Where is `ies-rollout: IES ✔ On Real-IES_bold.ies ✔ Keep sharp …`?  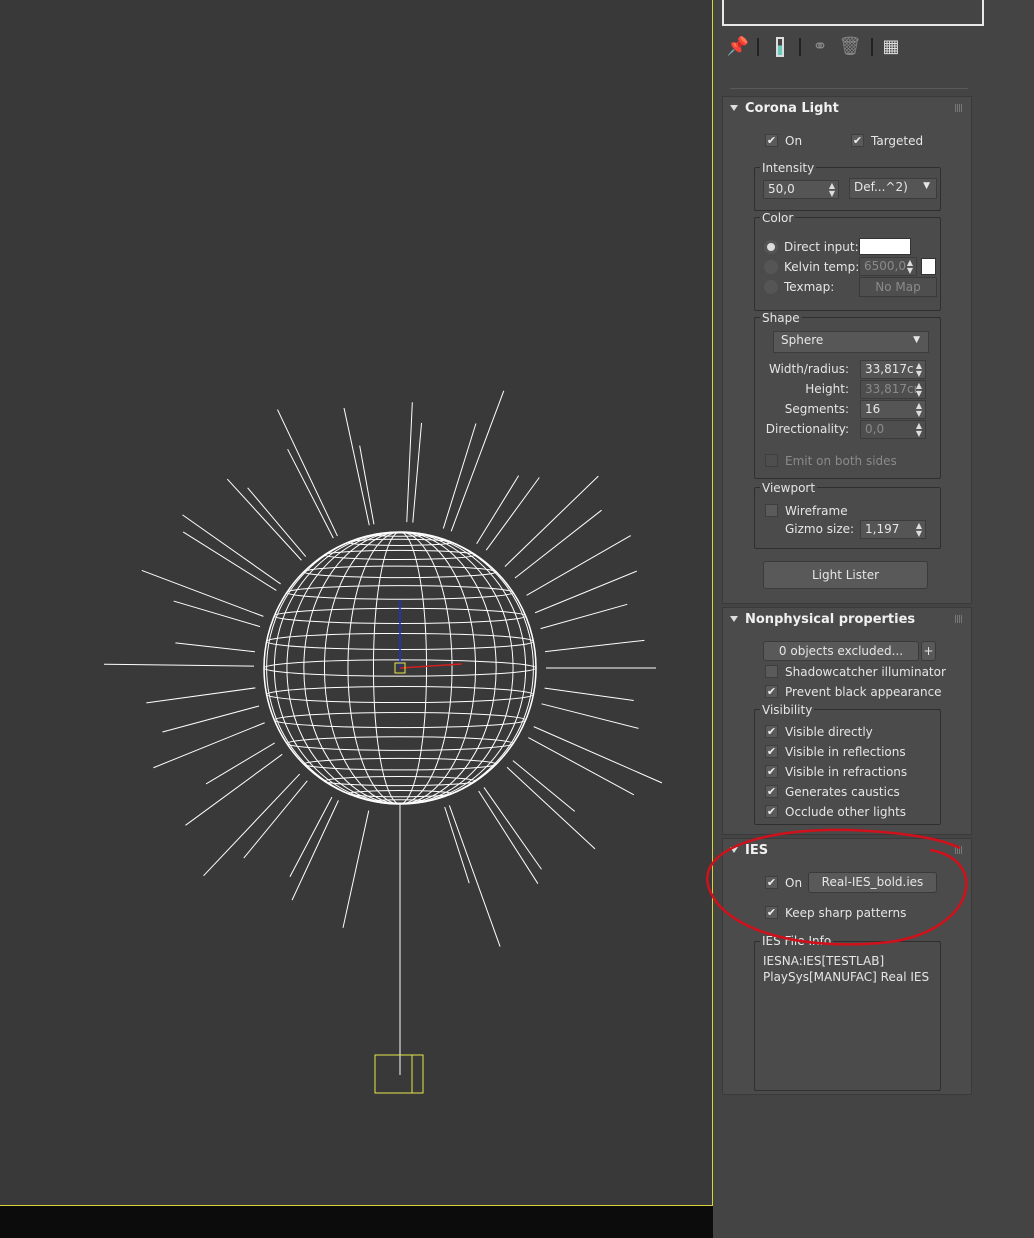 ies-rollout: IES ✔ On Real-IES_bold.ies ✔ Keep sharp … is located at coordinates (847, 966).